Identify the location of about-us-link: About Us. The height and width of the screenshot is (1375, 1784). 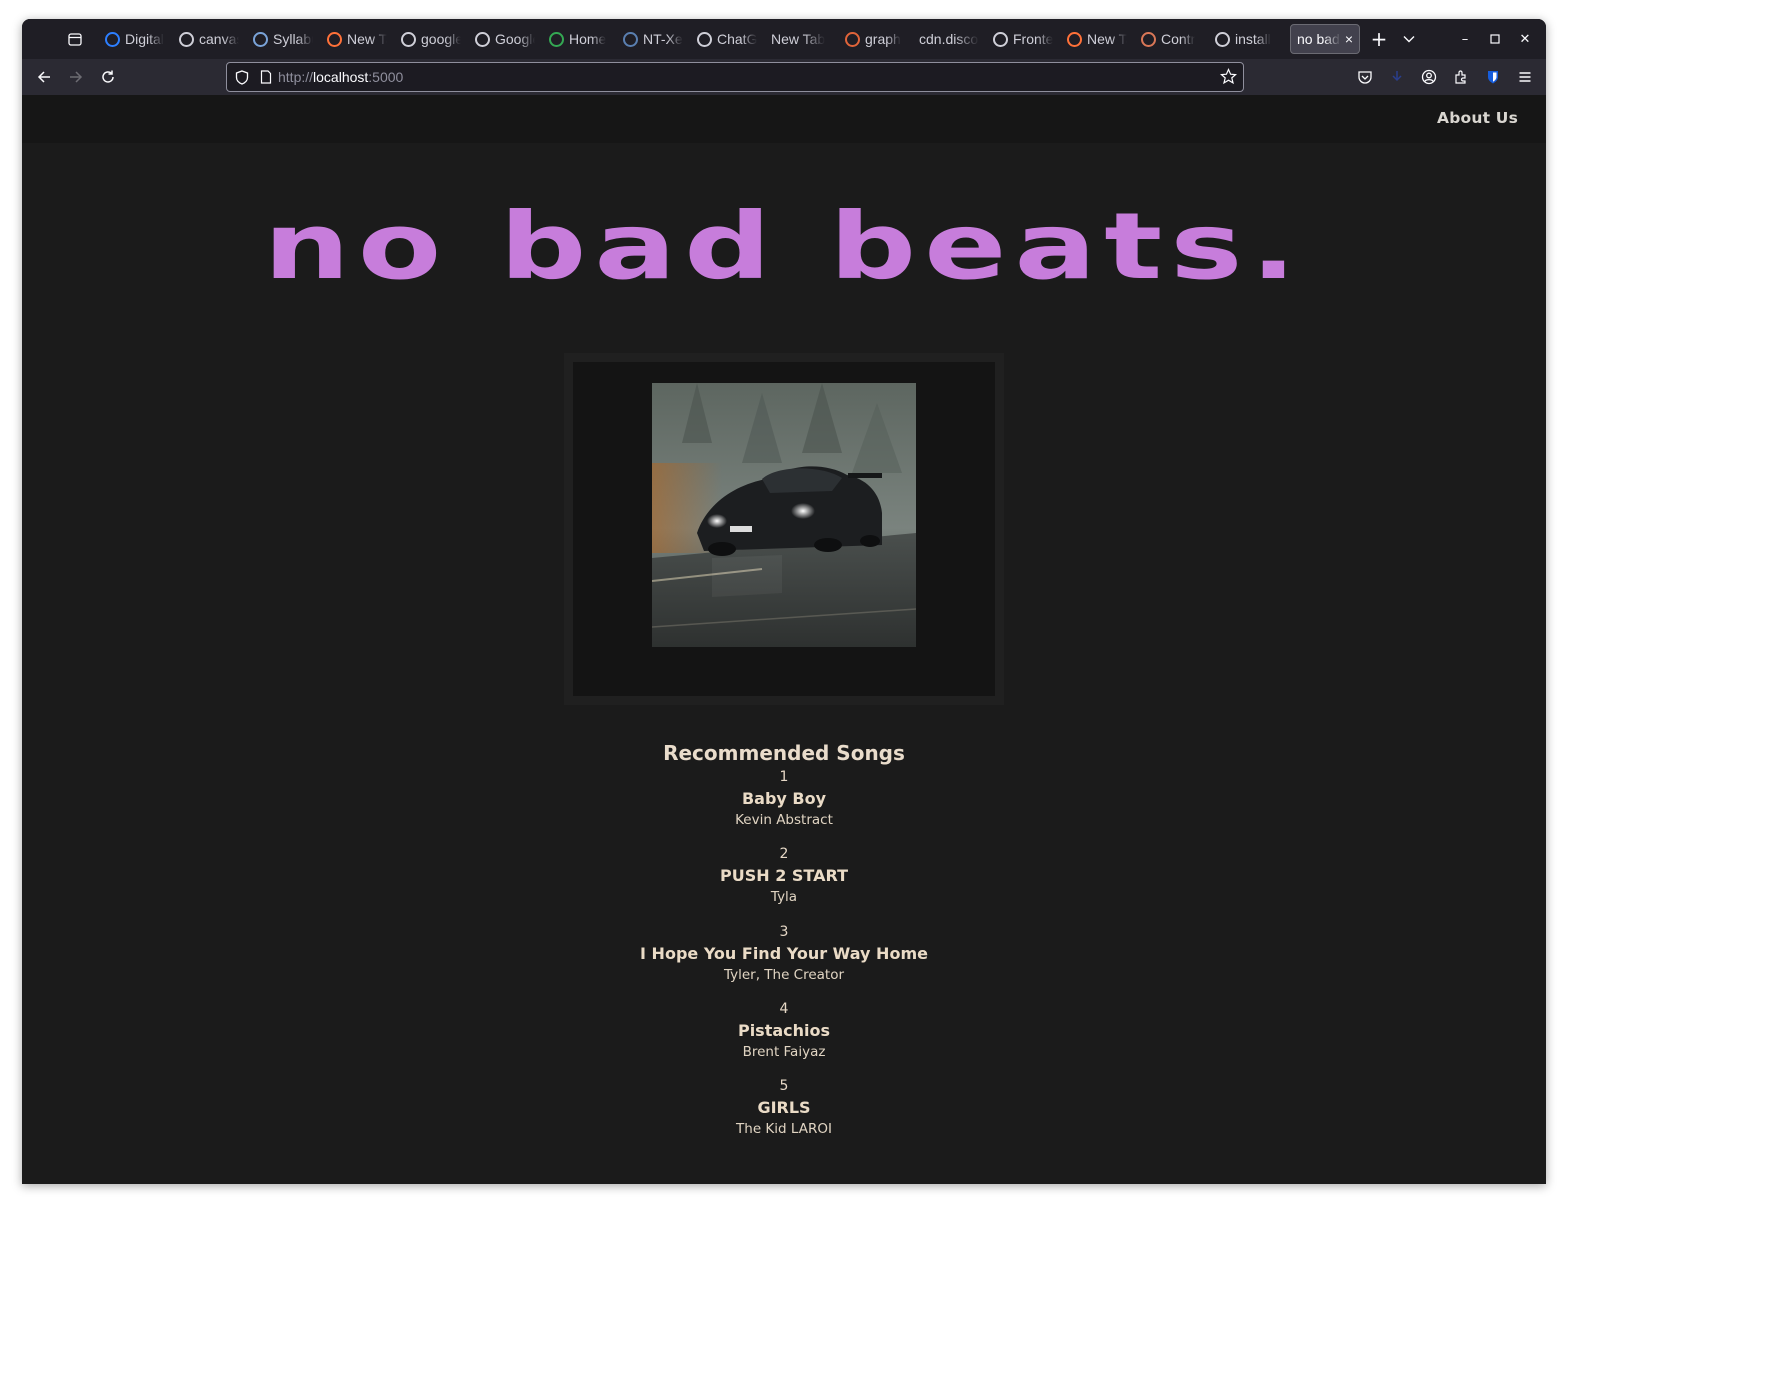
(1477, 118).